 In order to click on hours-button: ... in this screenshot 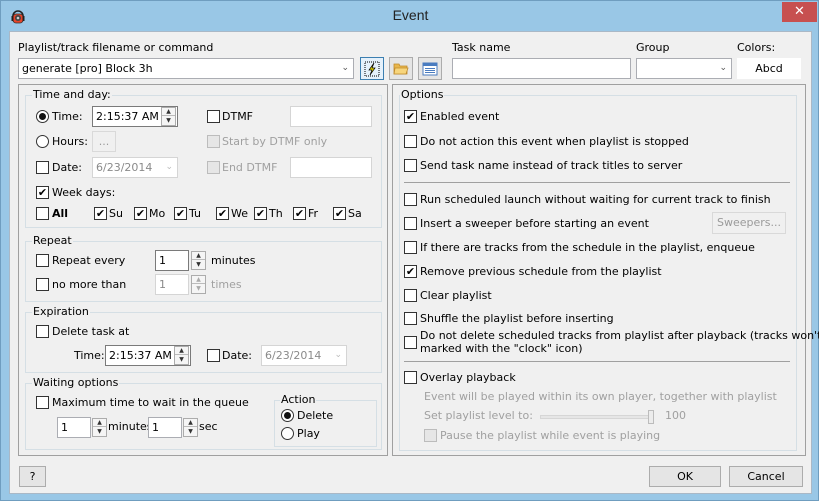, I will do `click(104, 141)`.